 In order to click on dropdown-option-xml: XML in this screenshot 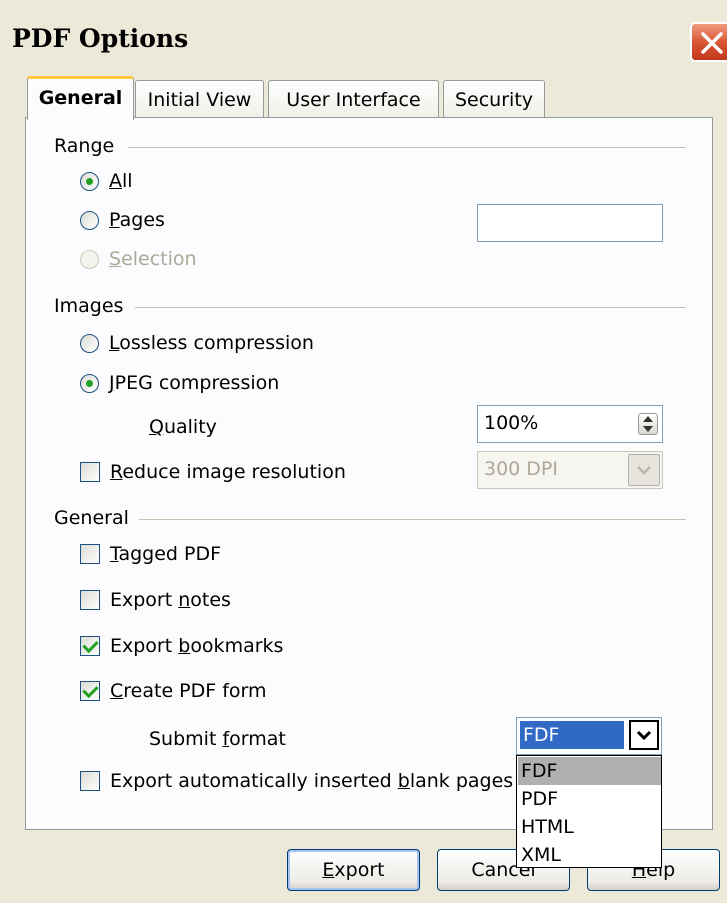, I will do `click(589, 855)`.